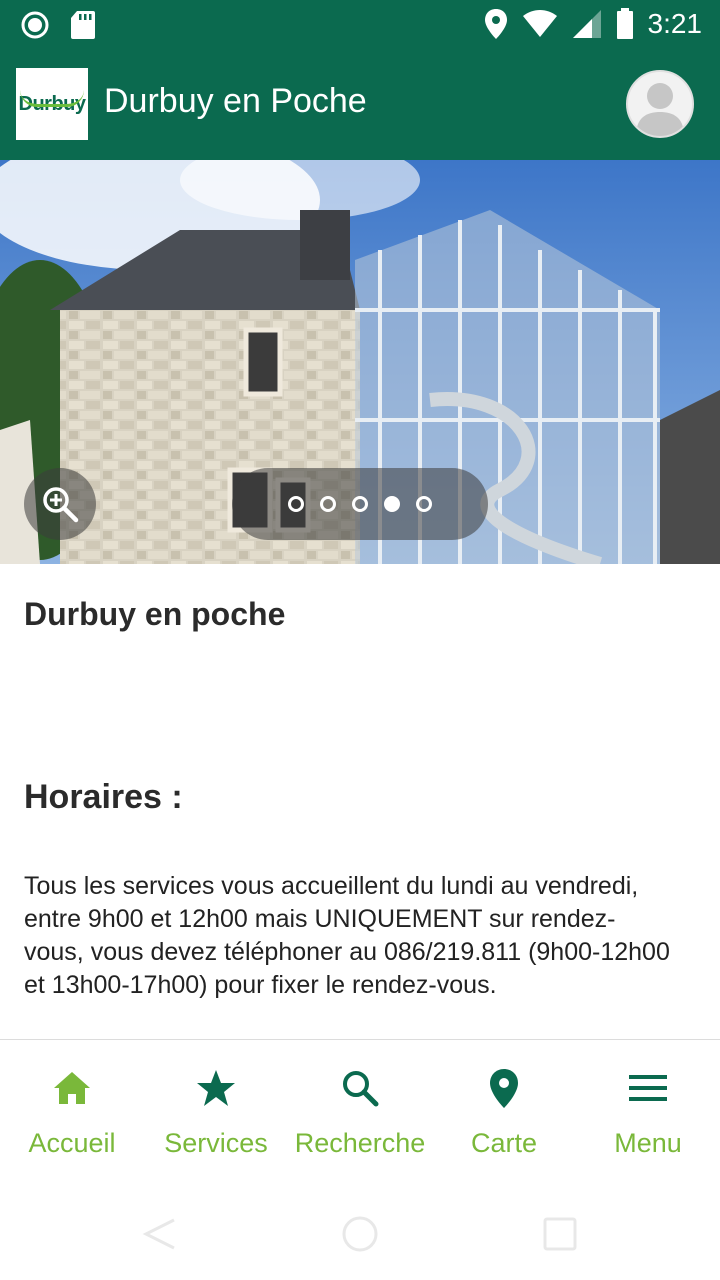  Describe the element at coordinates (360, 1143) in the screenshot. I see `nav-label-recherche: Recherche` at that location.